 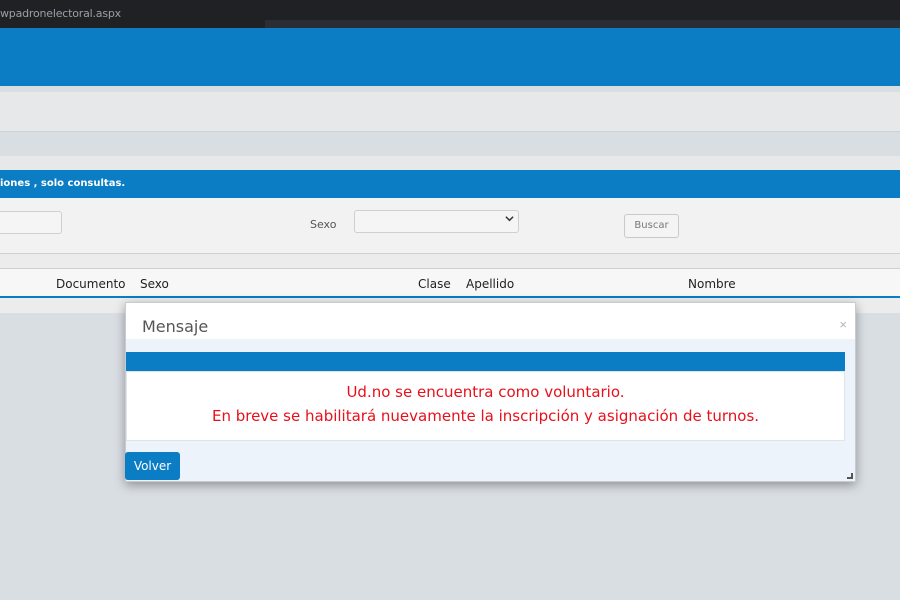 I want to click on resize-handle-icon, so click(x=850, y=476).